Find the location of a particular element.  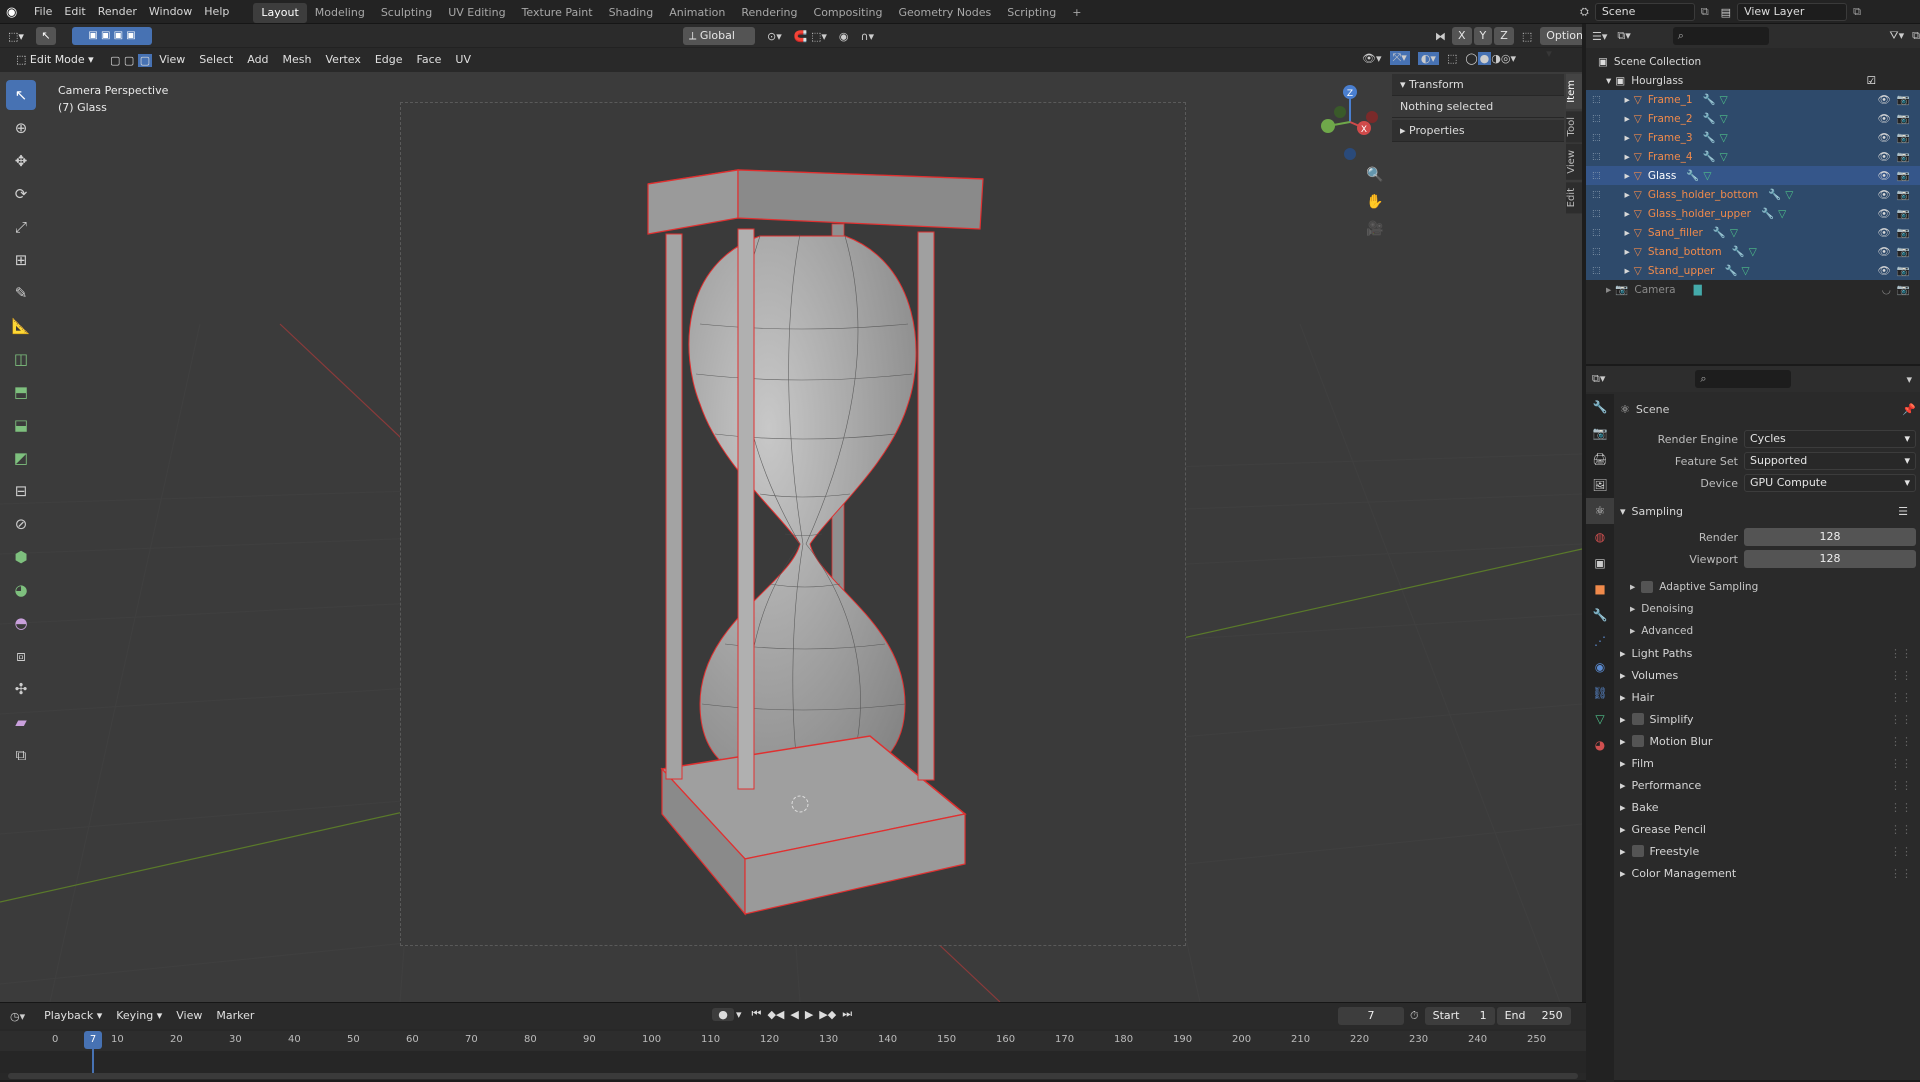

outliner-row-object: ⬚ ▸ ▽ Glass_holder_upper 🔧 ▽ 👁 📷 is located at coordinates (1753, 213).